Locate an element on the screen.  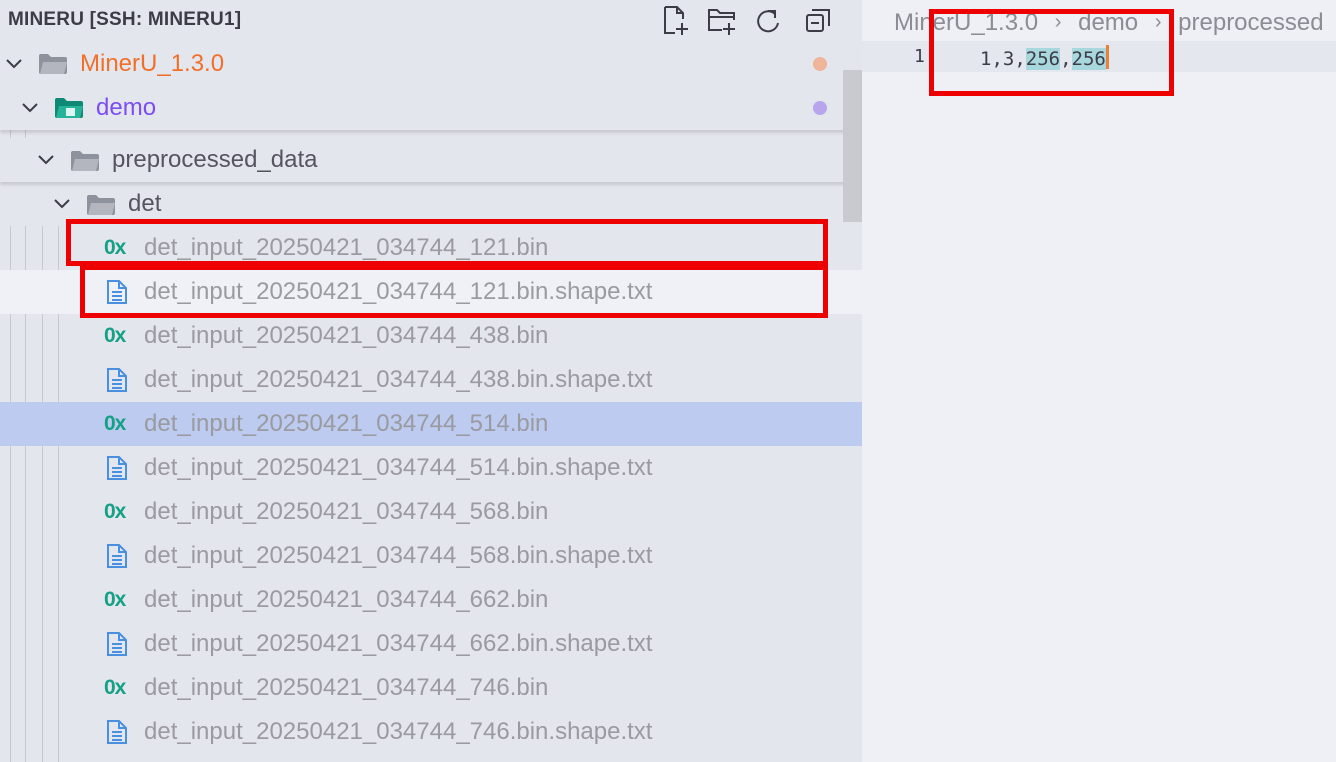
breadcrumb: MinerU_1.3.0 › demo › preprocessed is located at coordinates (1109, 23).